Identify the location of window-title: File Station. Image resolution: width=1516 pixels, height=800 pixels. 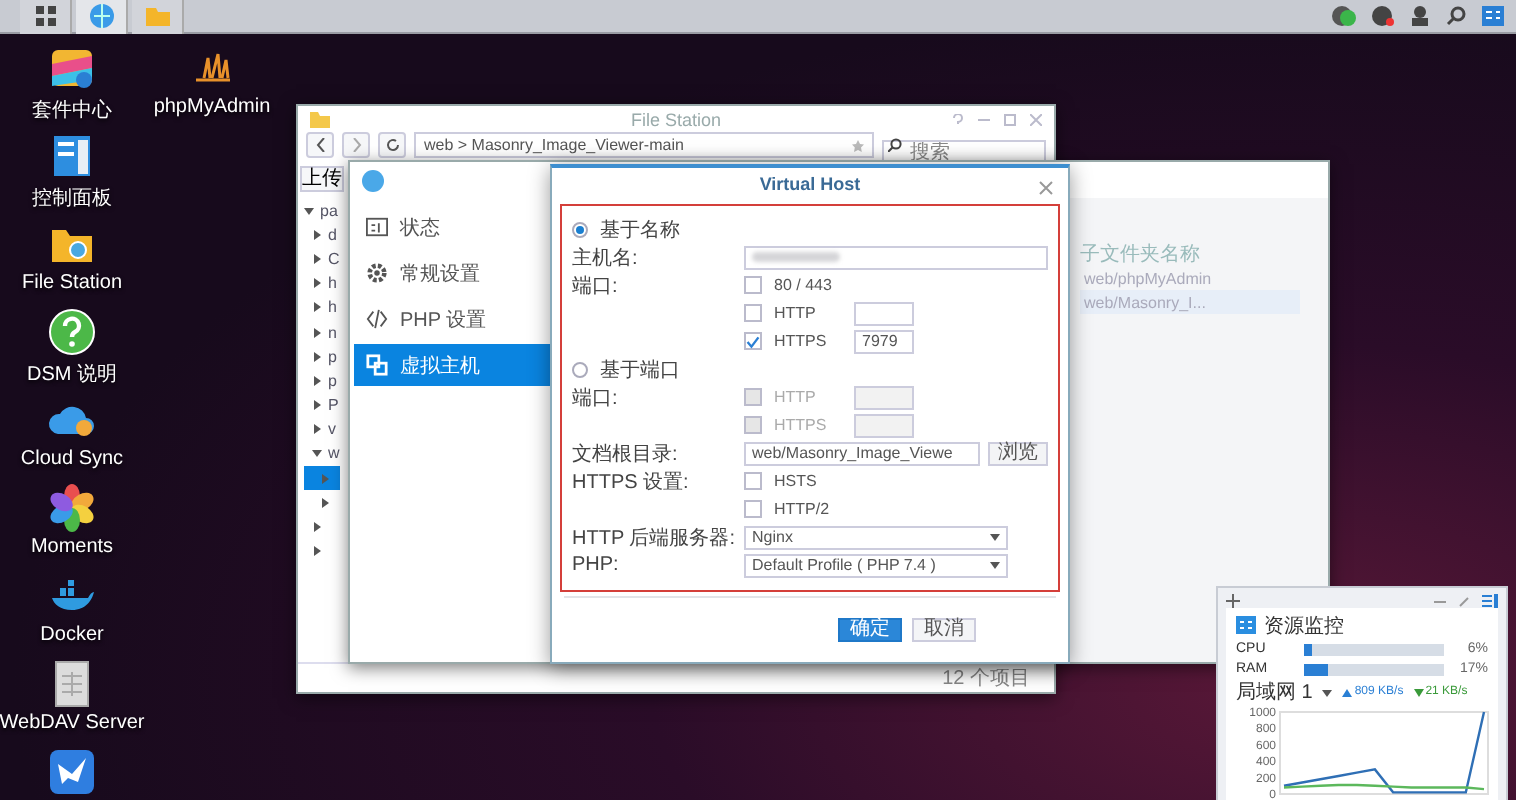
(676, 119).